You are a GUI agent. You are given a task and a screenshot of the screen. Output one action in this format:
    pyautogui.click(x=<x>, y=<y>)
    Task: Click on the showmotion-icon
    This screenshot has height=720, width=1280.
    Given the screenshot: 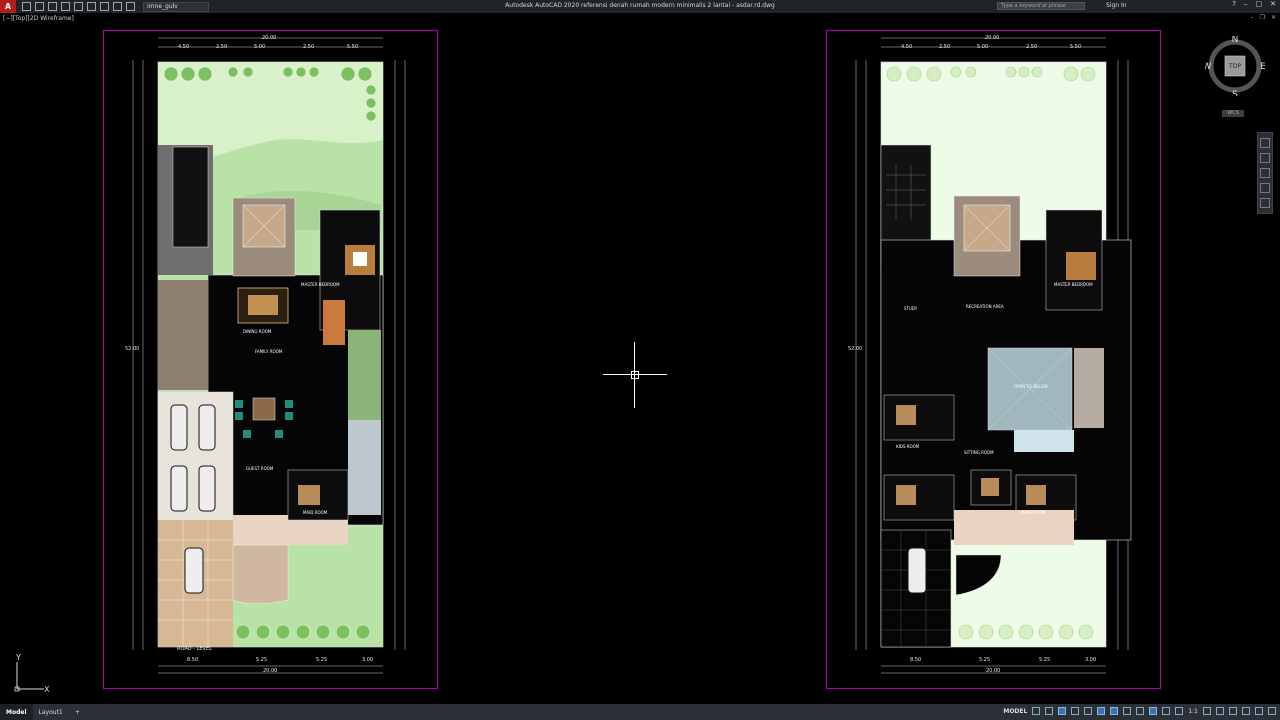 What is the action you would take?
    pyautogui.click(x=1265, y=203)
    